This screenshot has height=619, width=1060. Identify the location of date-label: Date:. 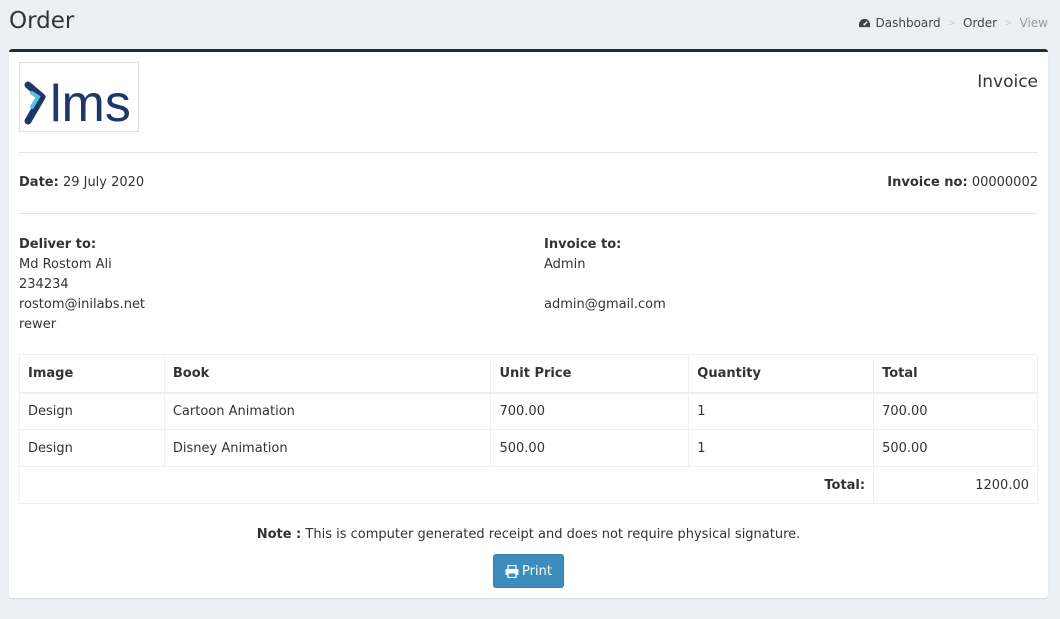
(39, 182).